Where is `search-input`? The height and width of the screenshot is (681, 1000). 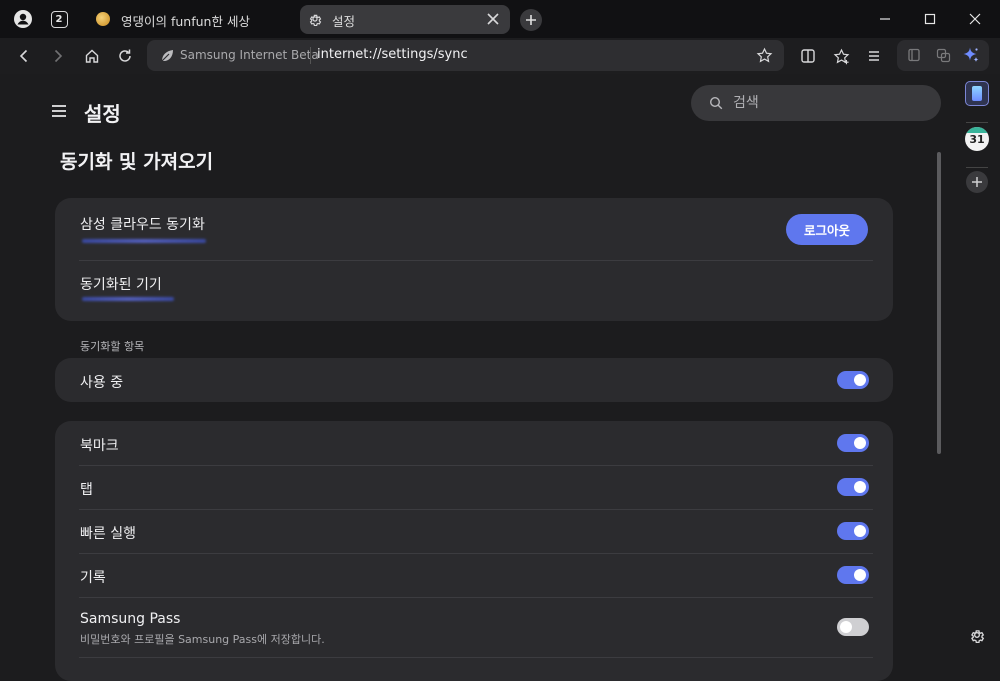
search-input is located at coordinates (826, 103).